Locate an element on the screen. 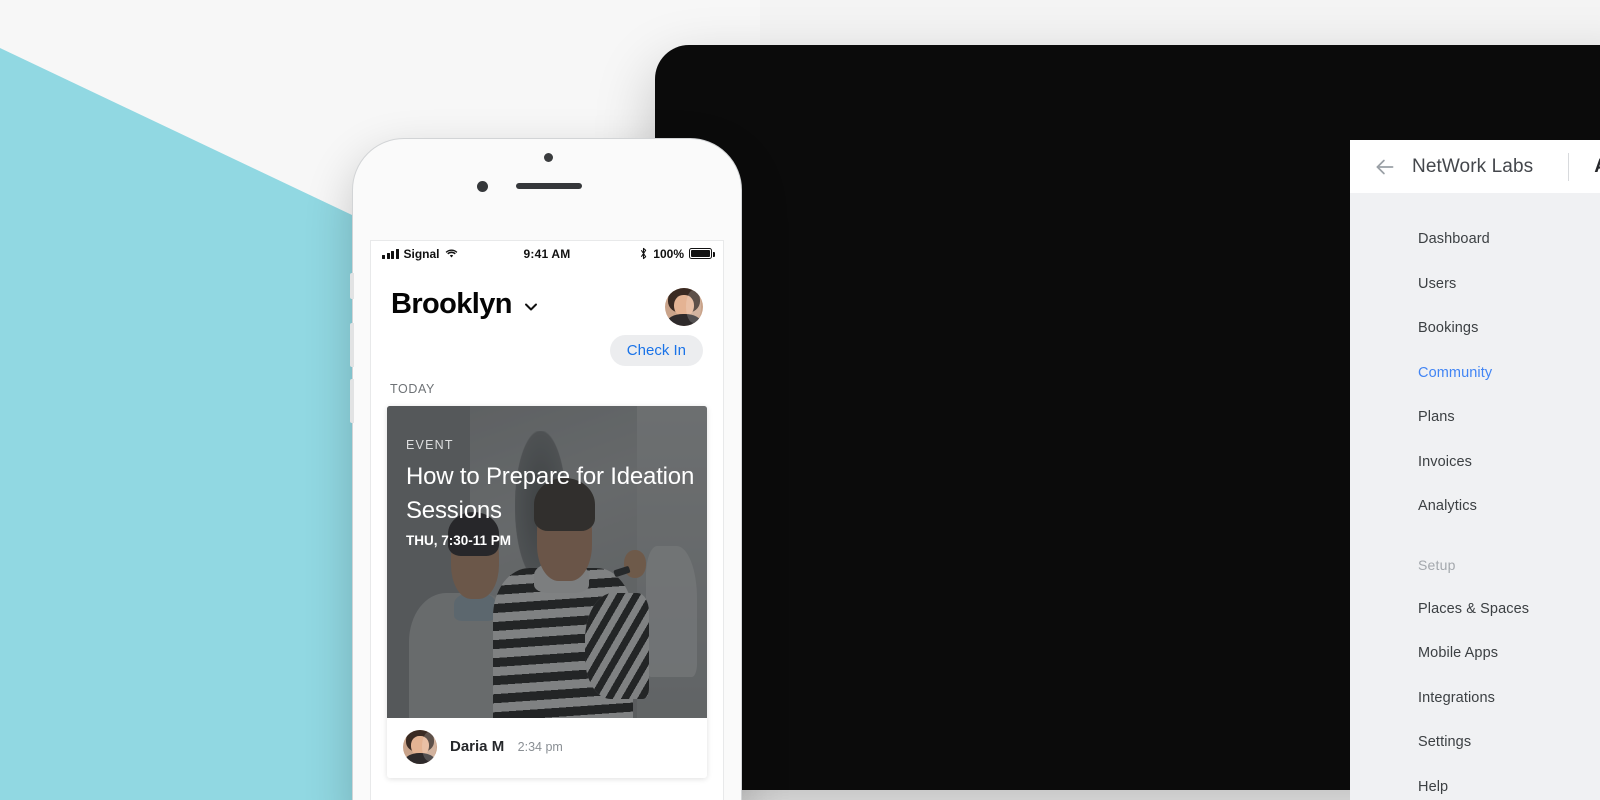 The width and height of the screenshot is (1600, 800). sidebar-item-community: Community is located at coordinates (1475, 373).